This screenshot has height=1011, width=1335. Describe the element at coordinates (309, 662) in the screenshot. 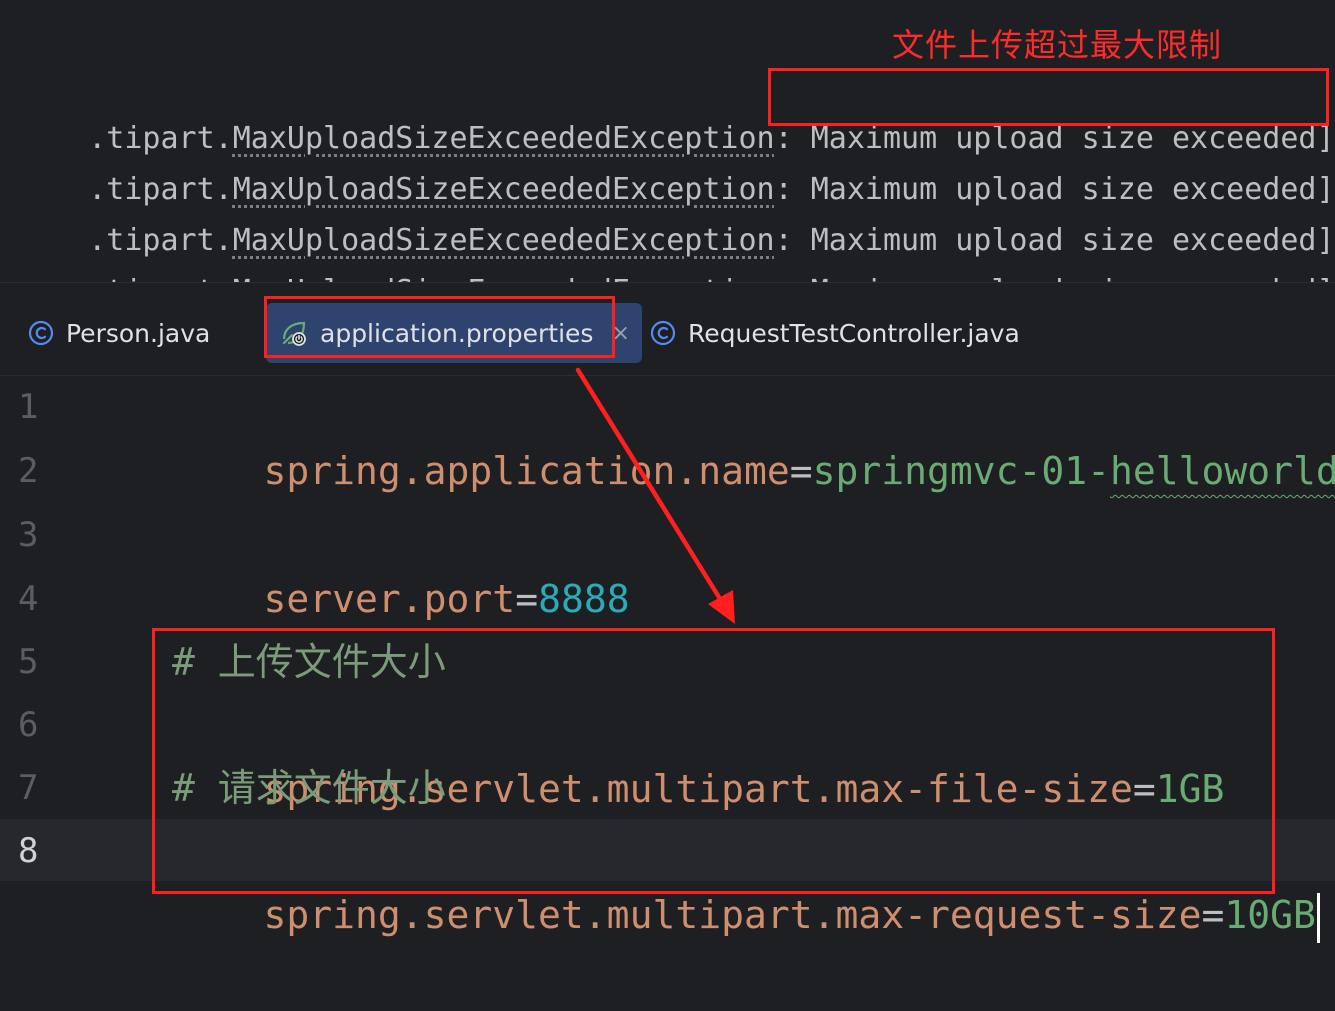

I see `code-line-5: # 上传文件大小` at that location.